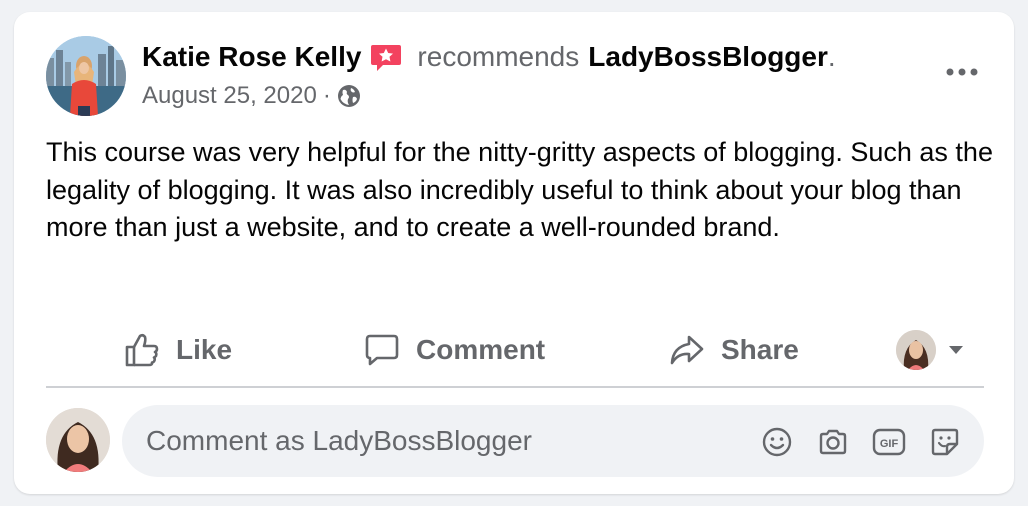 The image size is (1028, 506). I want to click on gif-icon: GIF, so click(889, 442).